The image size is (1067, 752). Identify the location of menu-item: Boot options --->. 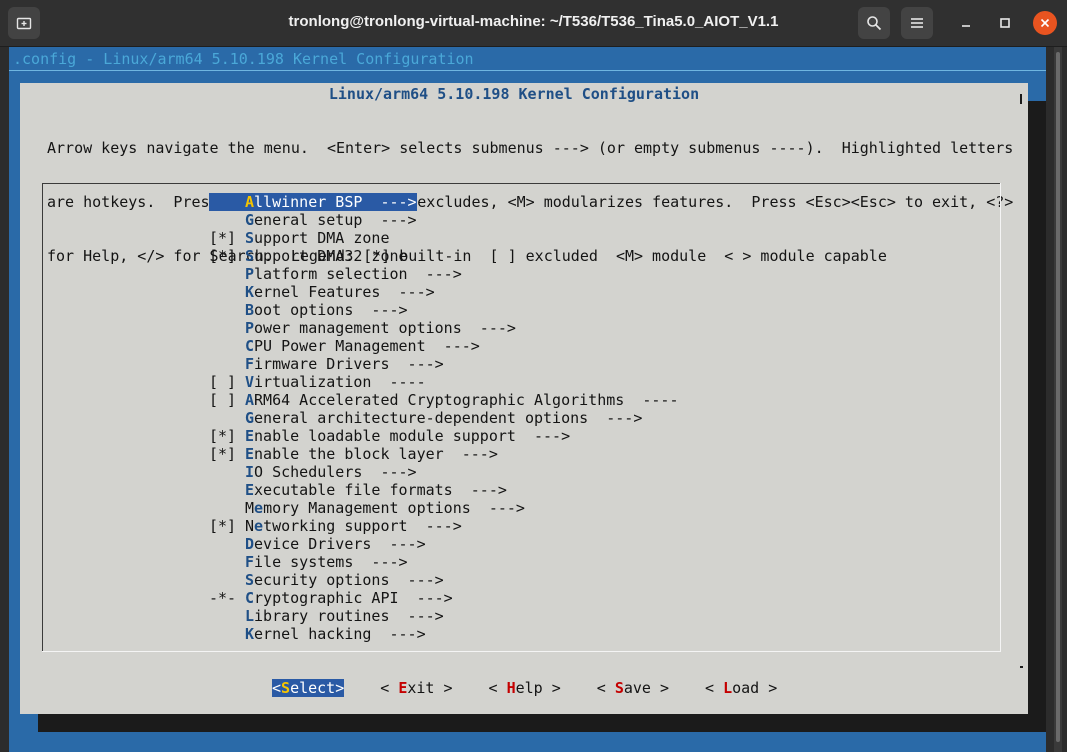
(443, 310).